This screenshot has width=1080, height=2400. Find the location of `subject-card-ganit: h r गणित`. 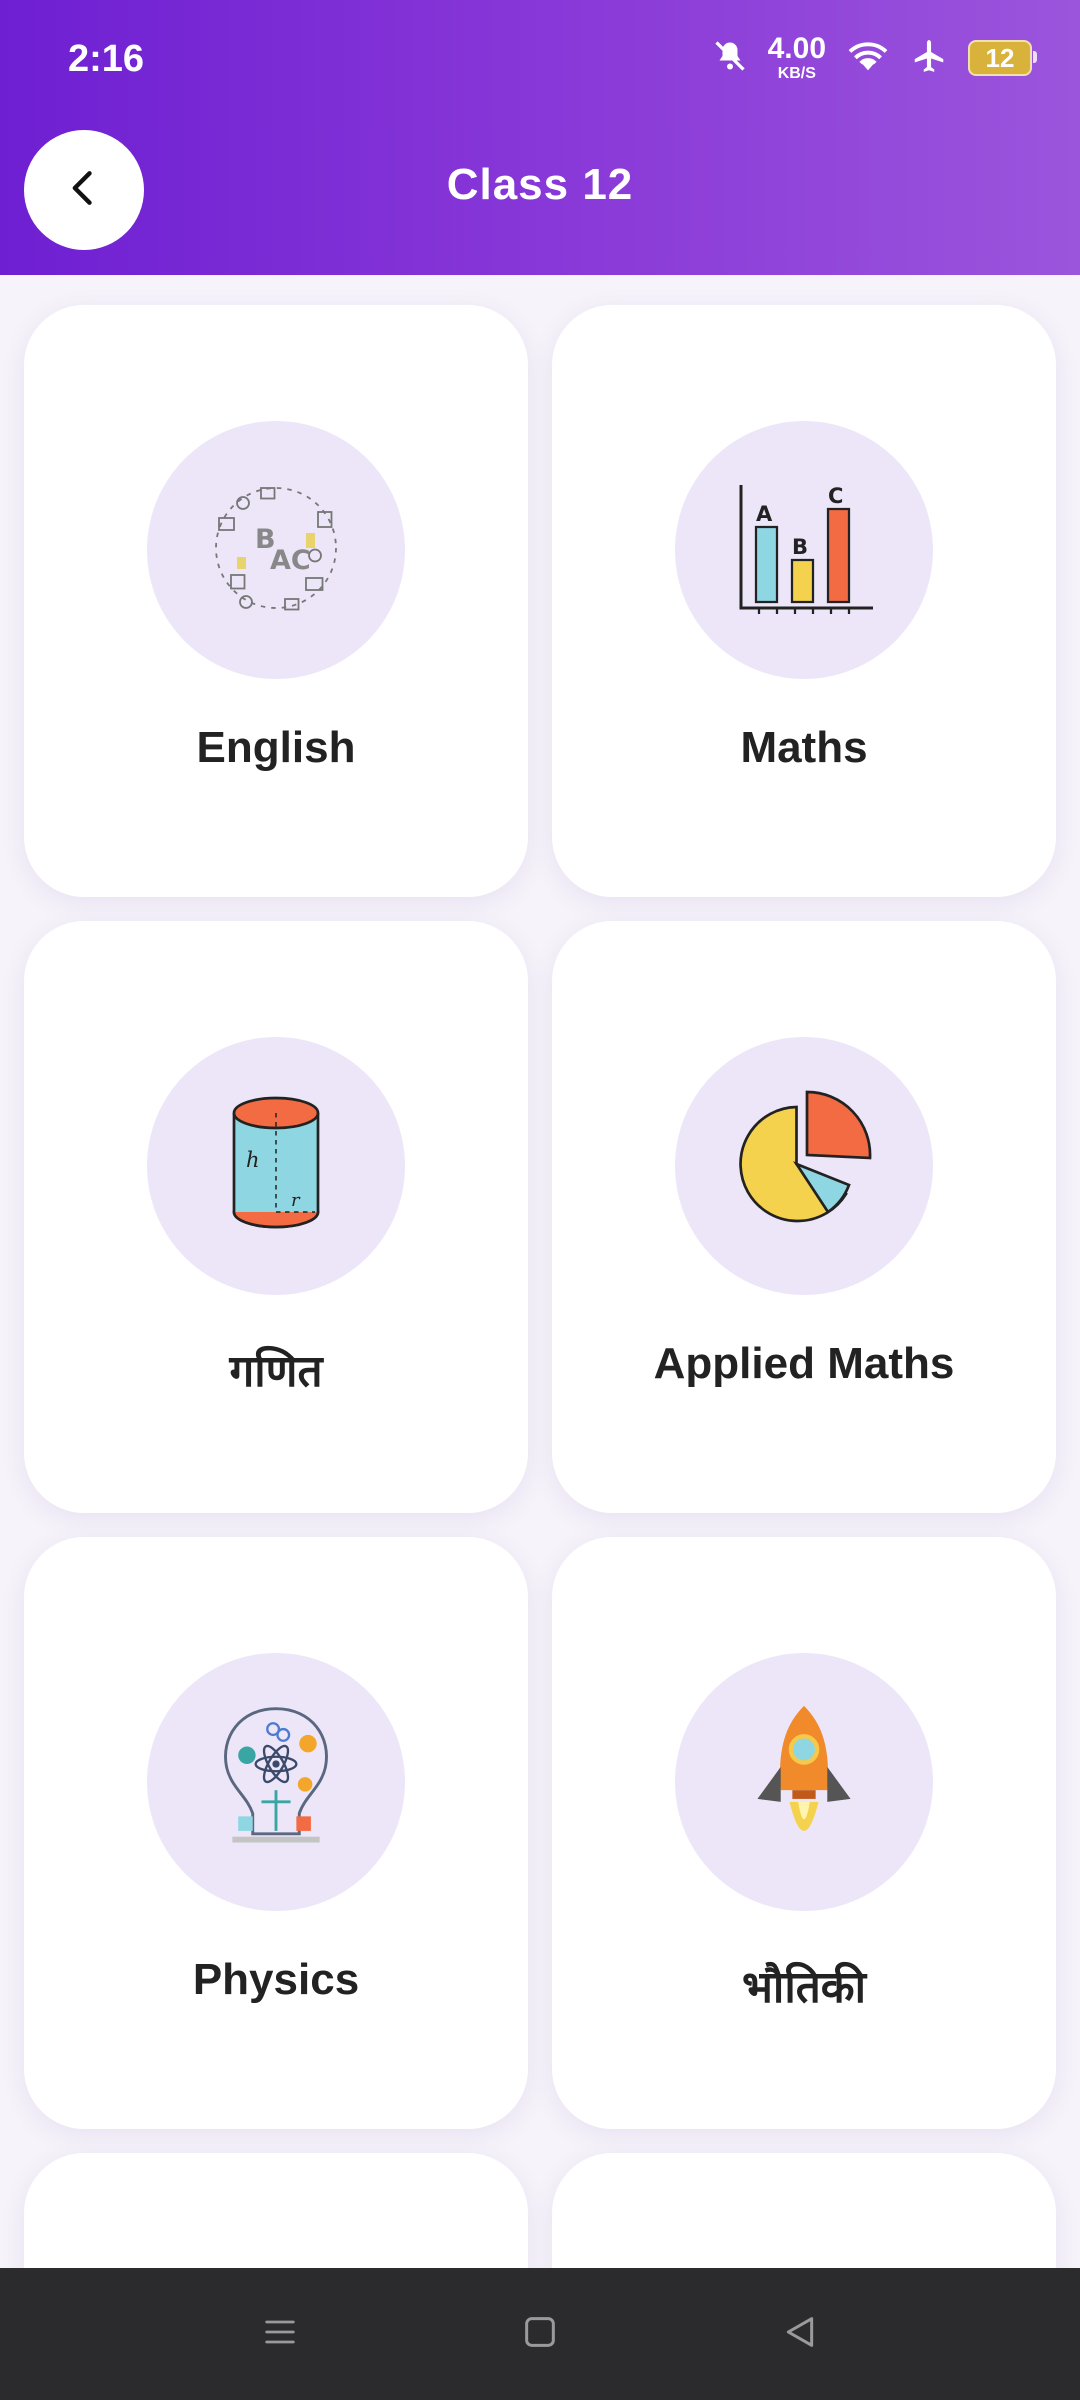

subject-card-ganit: h r गणित is located at coordinates (276, 1217).